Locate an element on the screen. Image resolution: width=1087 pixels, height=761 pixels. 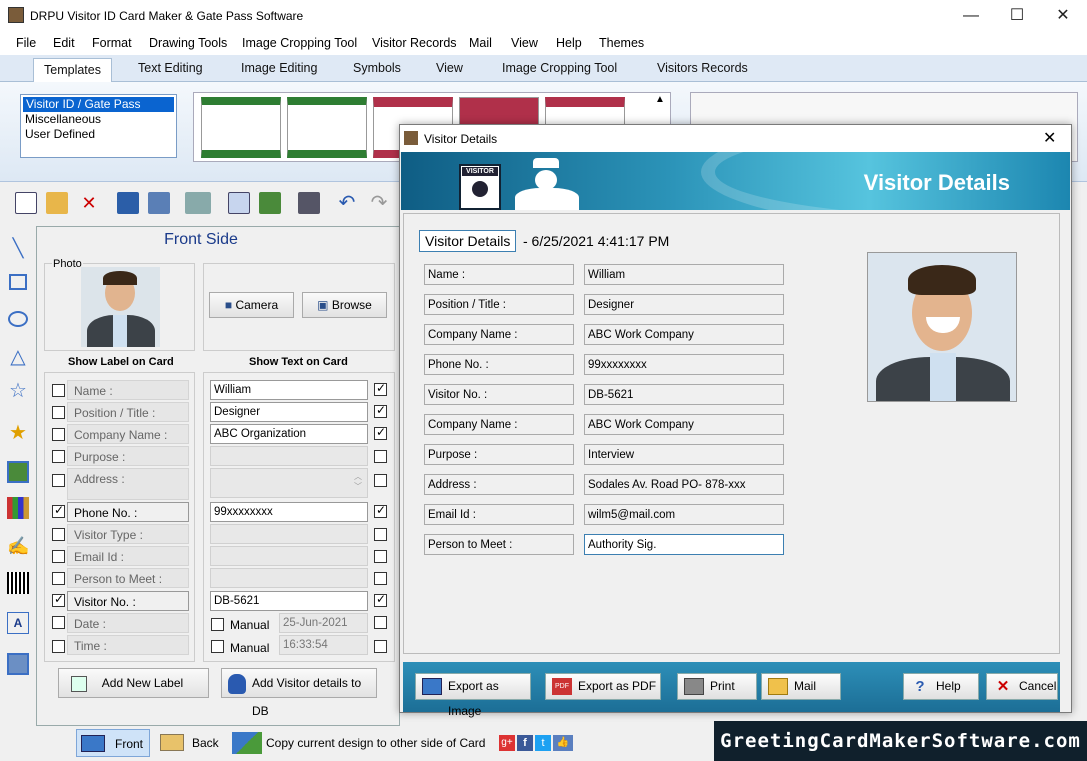
menu-mail: Mail is located at coordinates (480, 43).